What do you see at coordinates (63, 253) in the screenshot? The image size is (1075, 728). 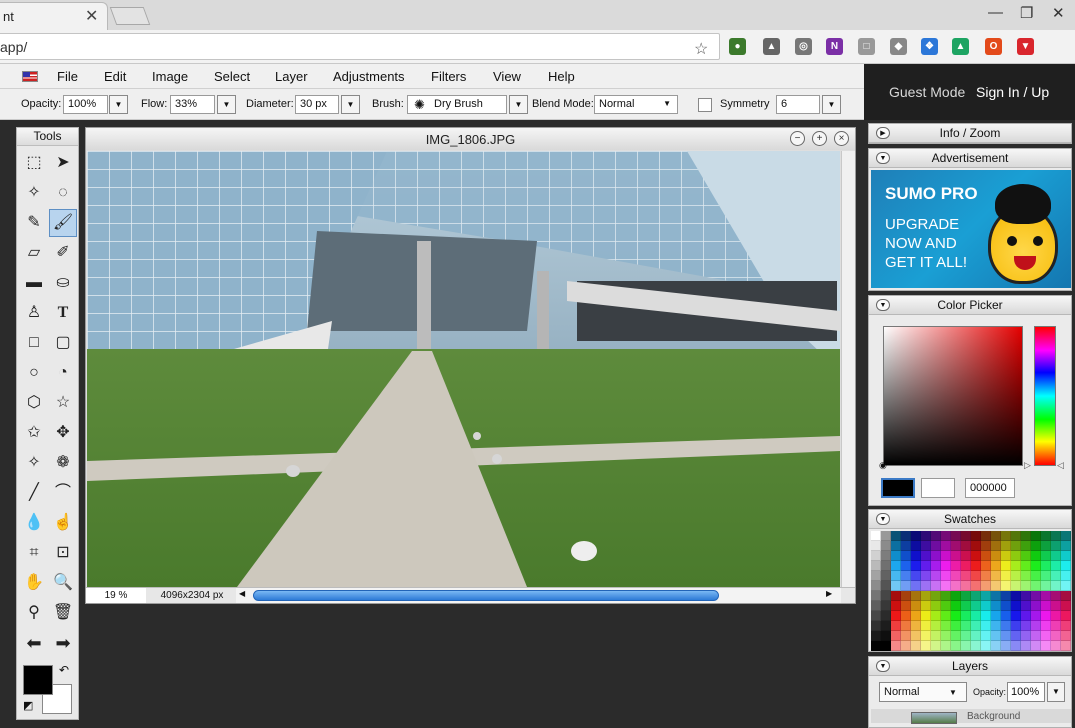 I see `color-replace-tool-icon: ✐` at bounding box center [63, 253].